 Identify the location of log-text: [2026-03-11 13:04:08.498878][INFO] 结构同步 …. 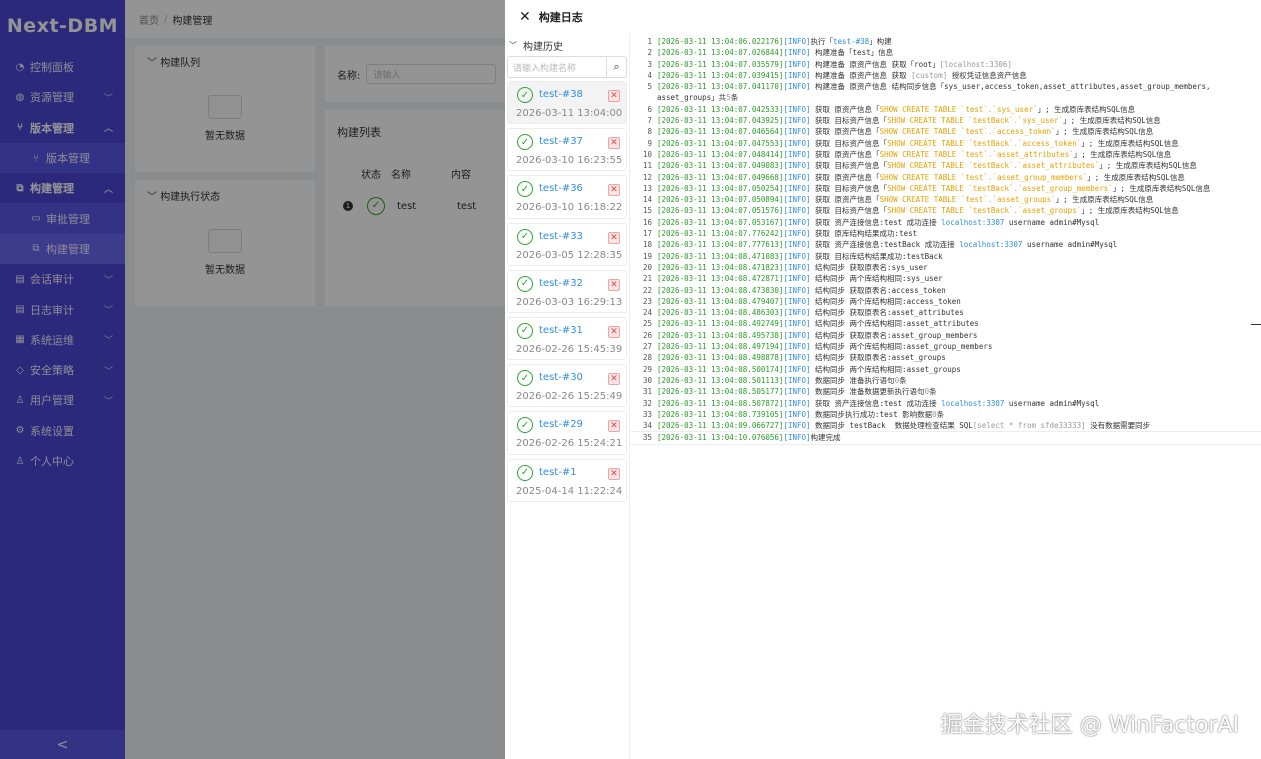
(801, 358).